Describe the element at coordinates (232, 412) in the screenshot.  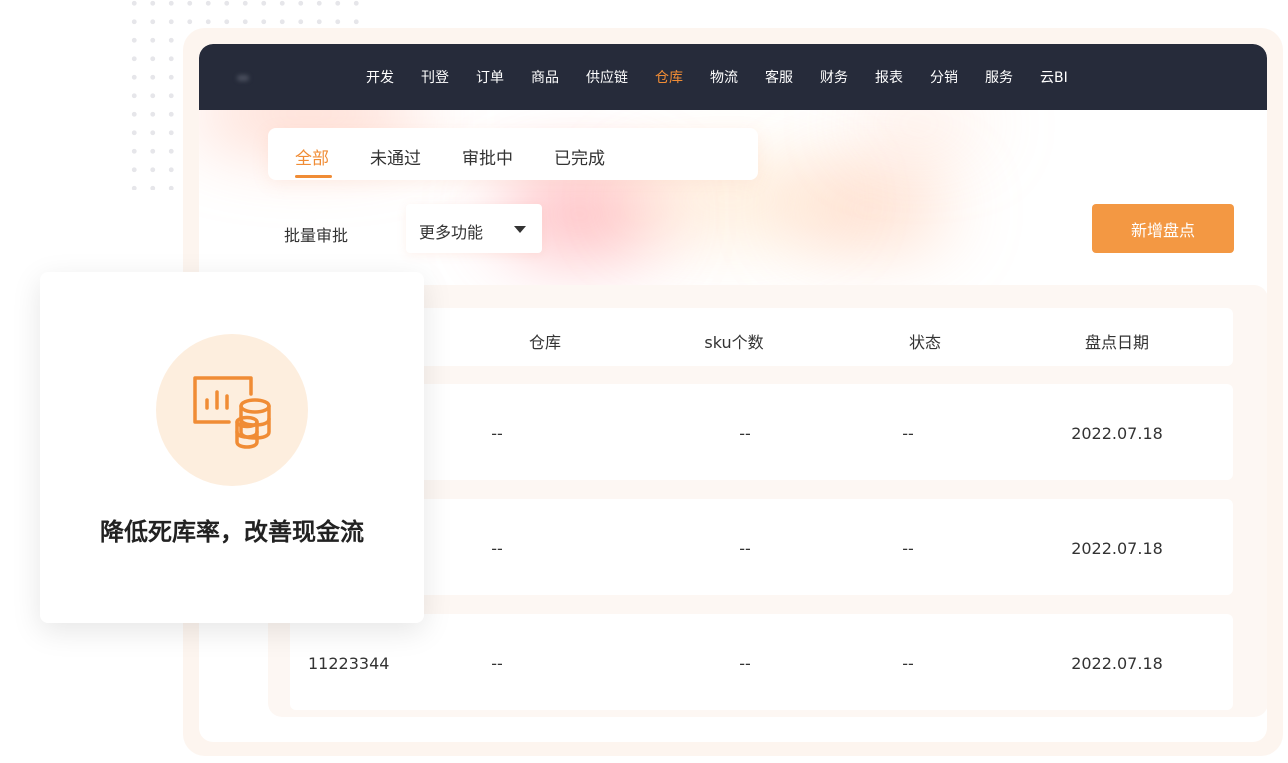
I see `chart-coins-icon` at that location.